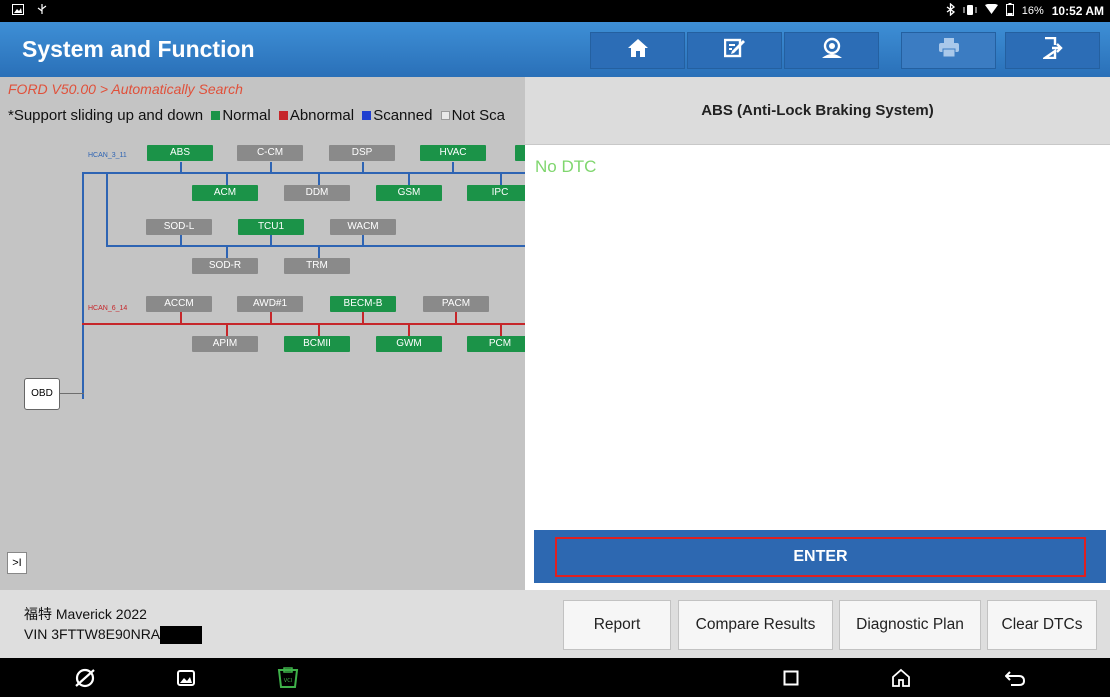 Image resolution: width=1110 pixels, height=697 pixels. Describe the element at coordinates (92, 634) in the screenshot. I see `vehicle-vin: VIN 3FTTW8E90NRA` at that location.